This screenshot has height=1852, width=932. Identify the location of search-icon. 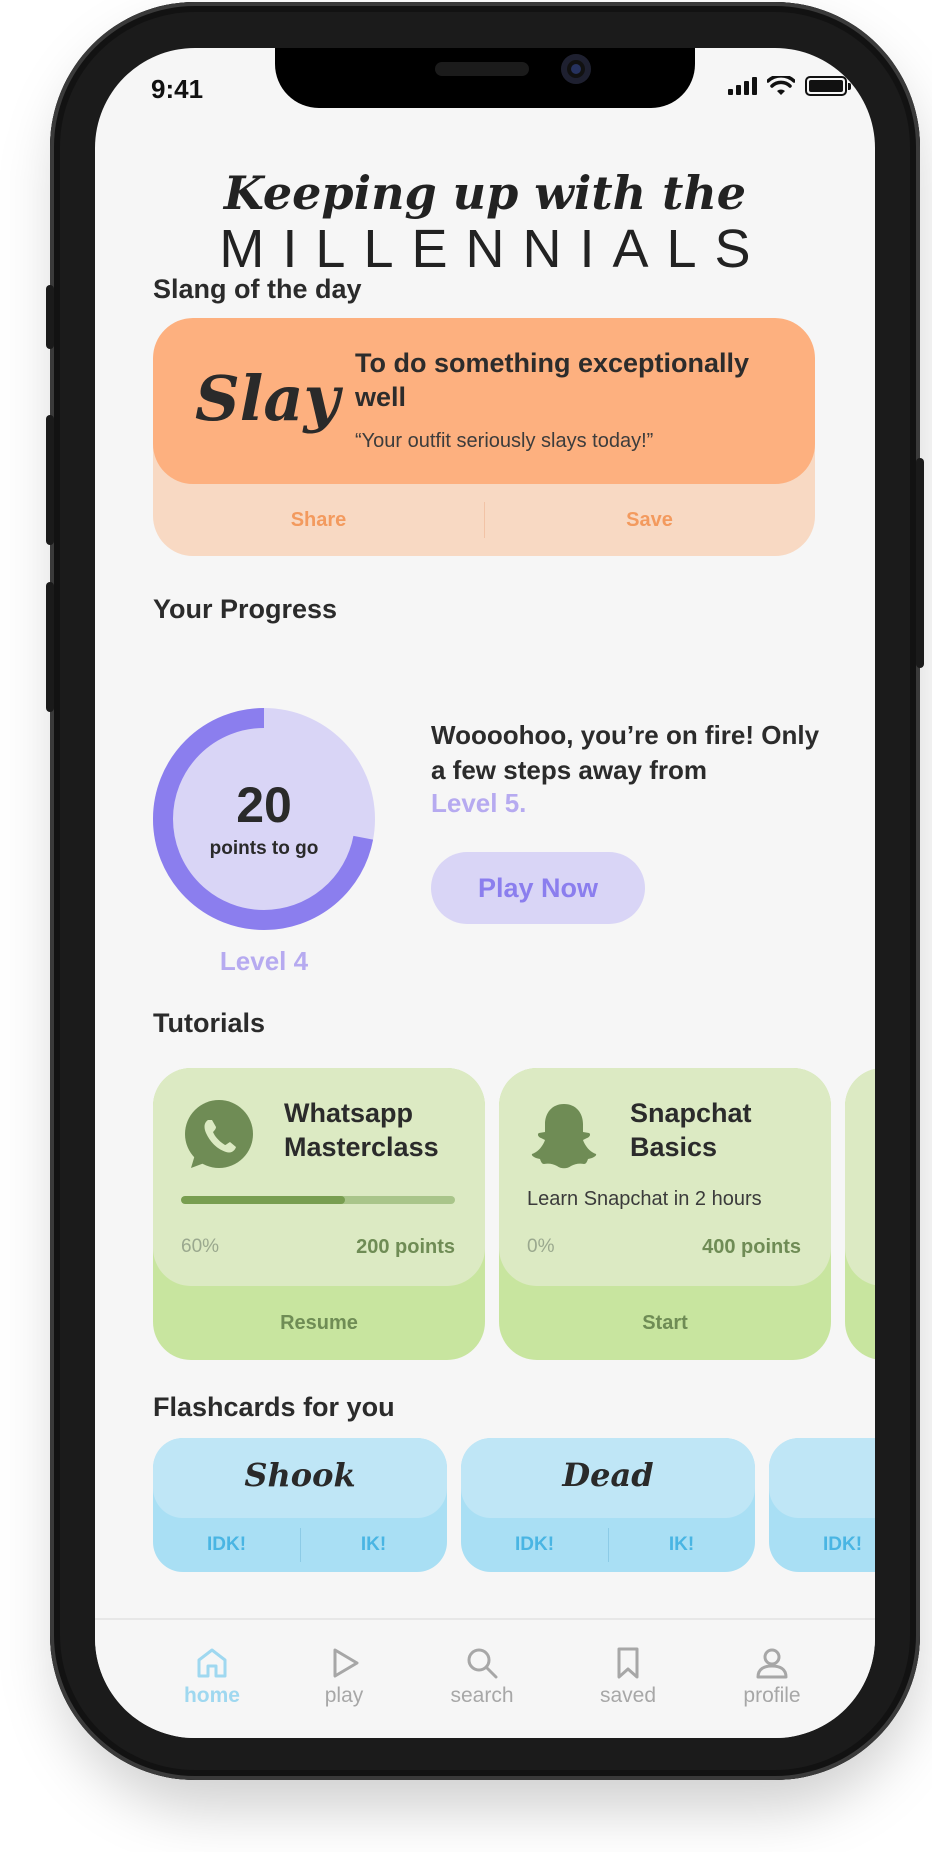
(482, 1663).